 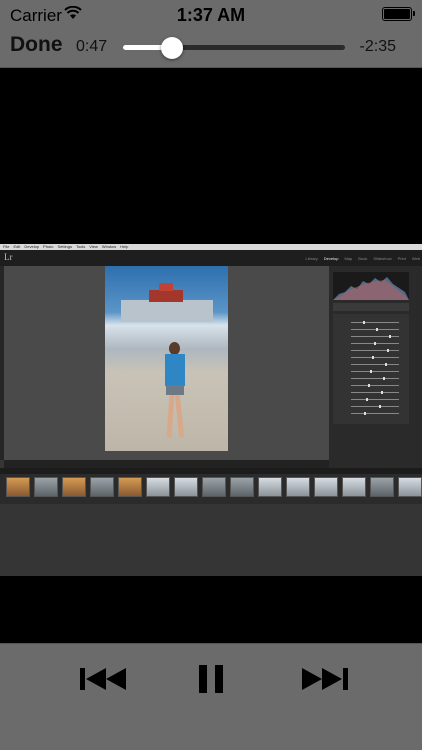 I want to click on tool-strip, so click(x=371, y=307).